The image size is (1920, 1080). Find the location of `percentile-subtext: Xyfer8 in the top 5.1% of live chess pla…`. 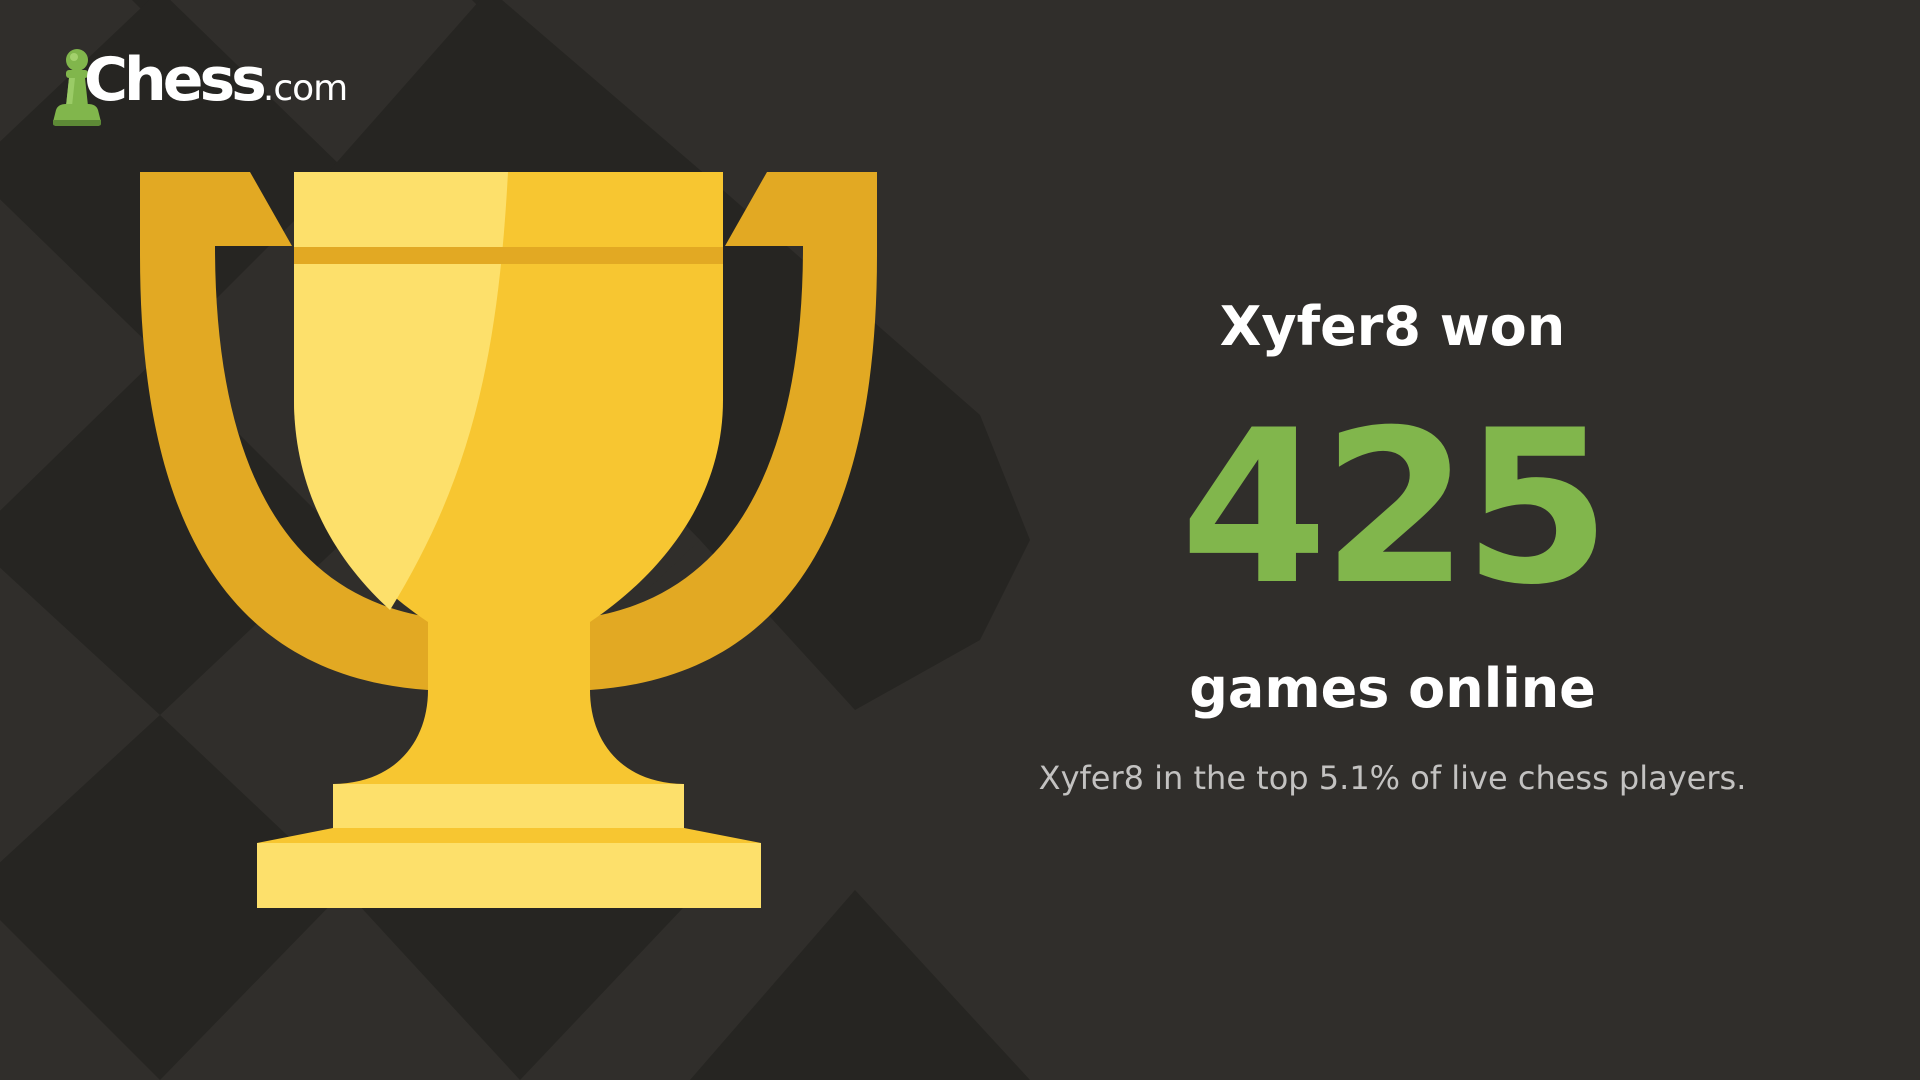

percentile-subtext: Xyfer8 in the top 5.1% of live chess pla… is located at coordinates (1392, 778).